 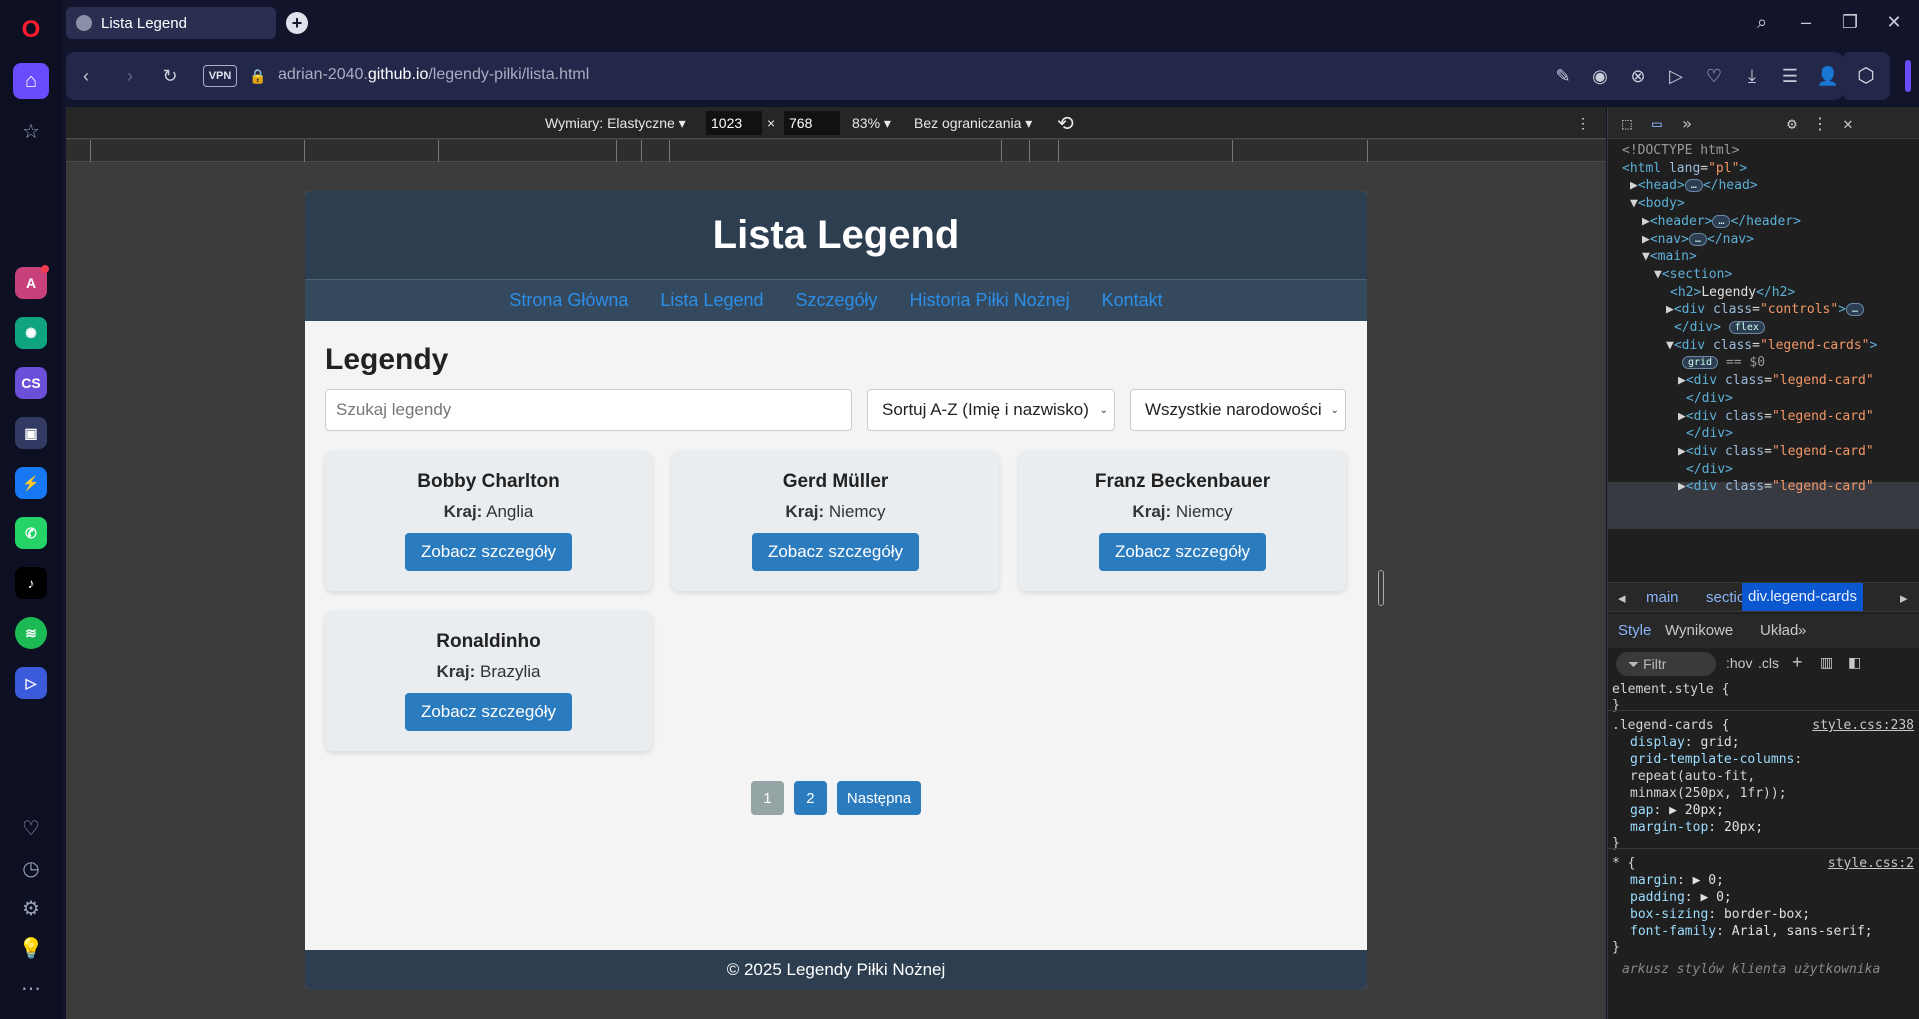 I want to click on filter-input: ⏷ Filtr, so click(x=1666, y=664).